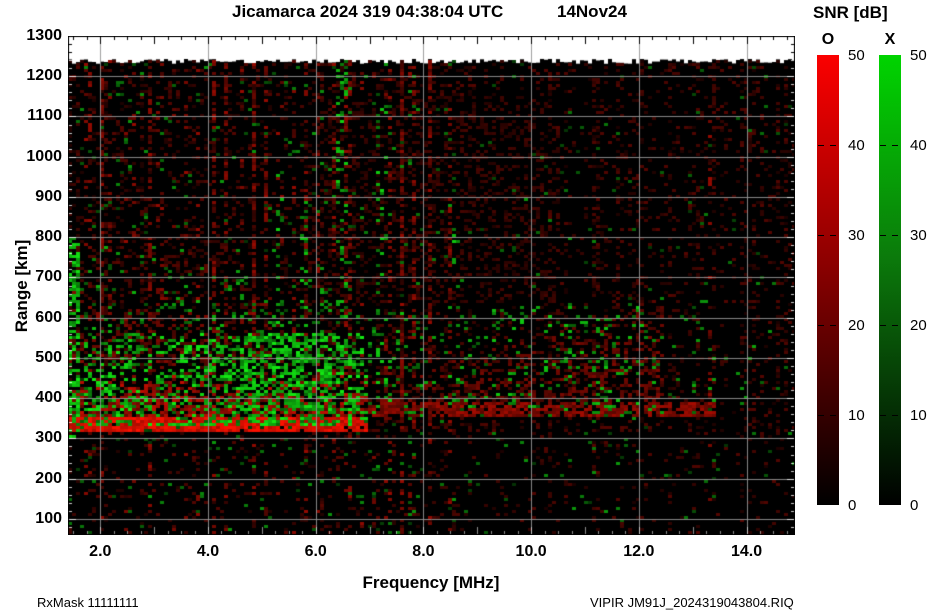 The height and width of the screenshot is (614, 932). I want to click on y-axis-label: Range [km], so click(21, 286).